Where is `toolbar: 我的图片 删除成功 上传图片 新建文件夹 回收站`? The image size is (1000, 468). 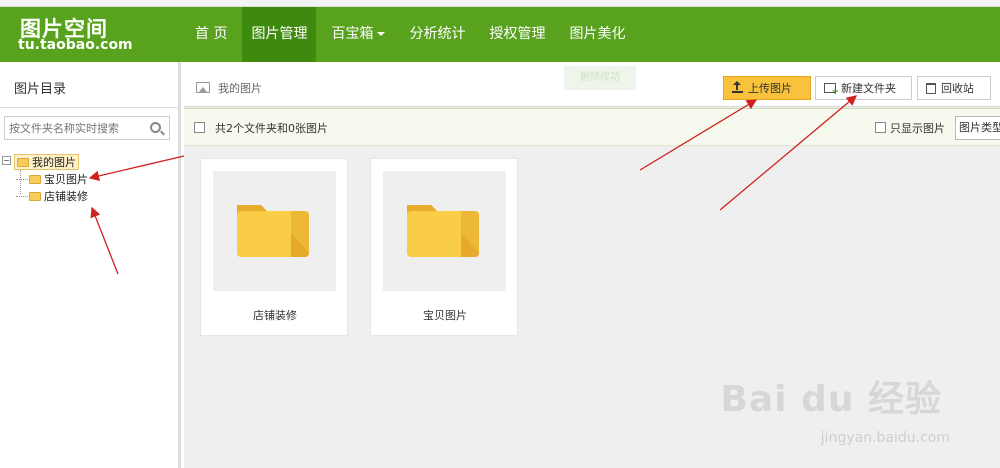
toolbar: 我的图片 删除成功 上传图片 新建文件夹 回收站 is located at coordinates (592, 84).